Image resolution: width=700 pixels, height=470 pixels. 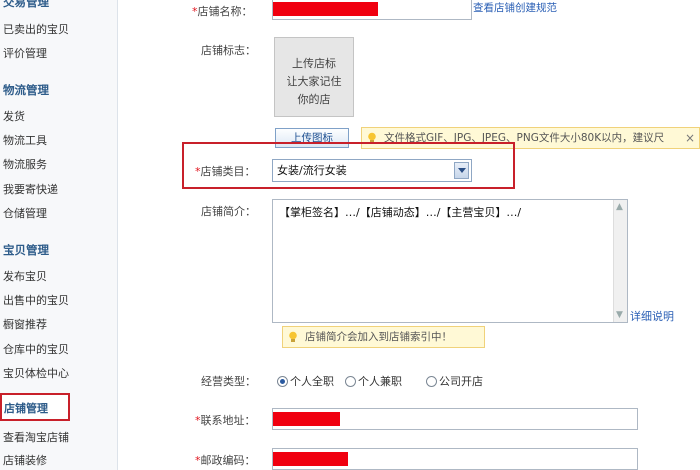 What do you see at coordinates (455, 419) in the screenshot?
I see `contact-address-input` at bounding box center [455, 419].